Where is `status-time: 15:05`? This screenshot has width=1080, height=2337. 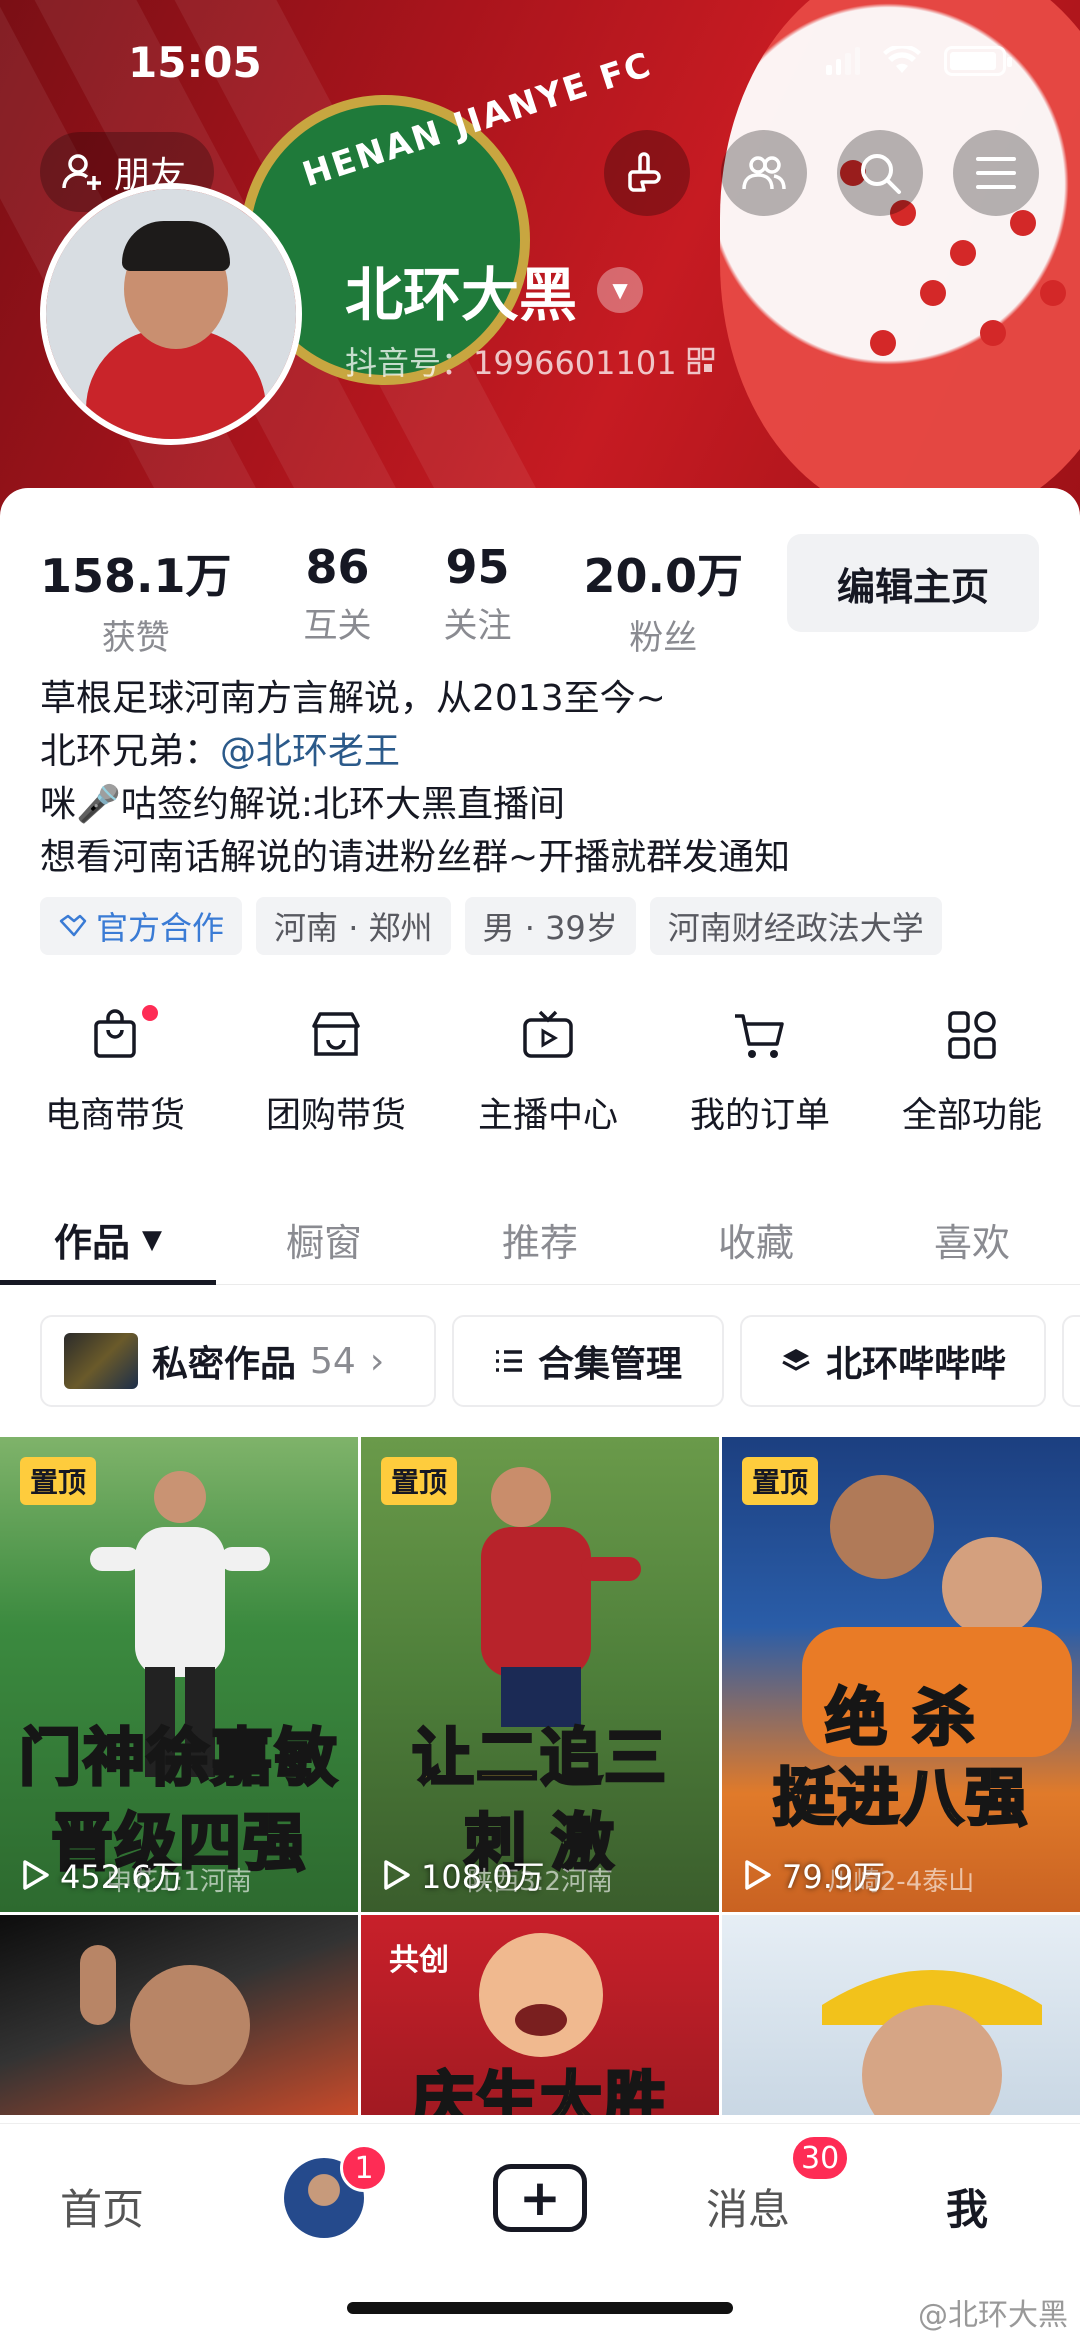 status-time: 15:05 is located at coordinates (195, 62).